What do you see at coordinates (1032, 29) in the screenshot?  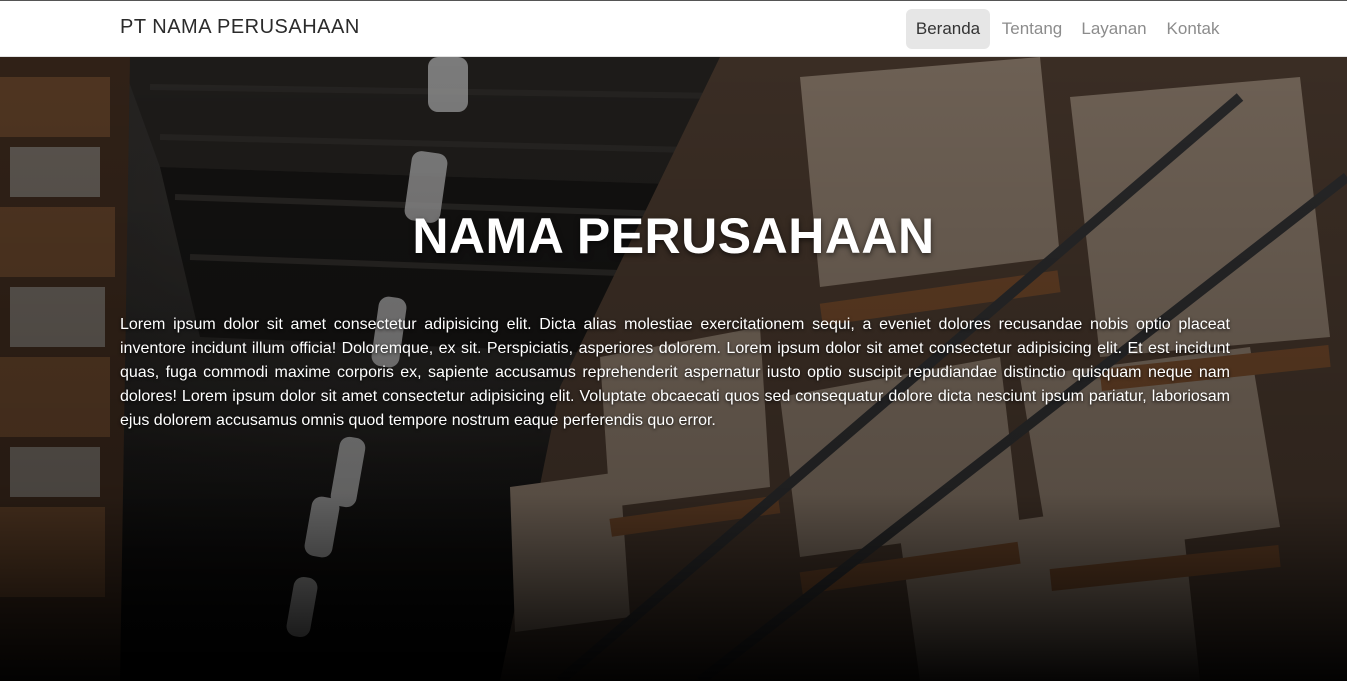 I see `nav-item-tentang: Tentang` at bounding box center [1032, 29].